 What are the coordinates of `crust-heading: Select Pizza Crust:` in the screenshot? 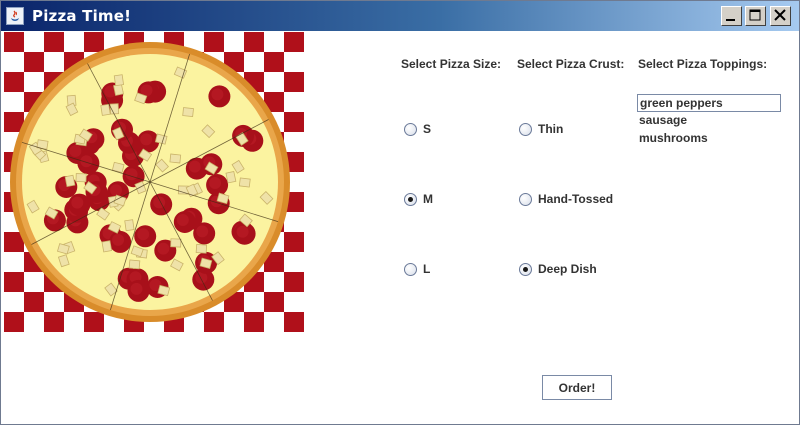 It's located at (571, 64).